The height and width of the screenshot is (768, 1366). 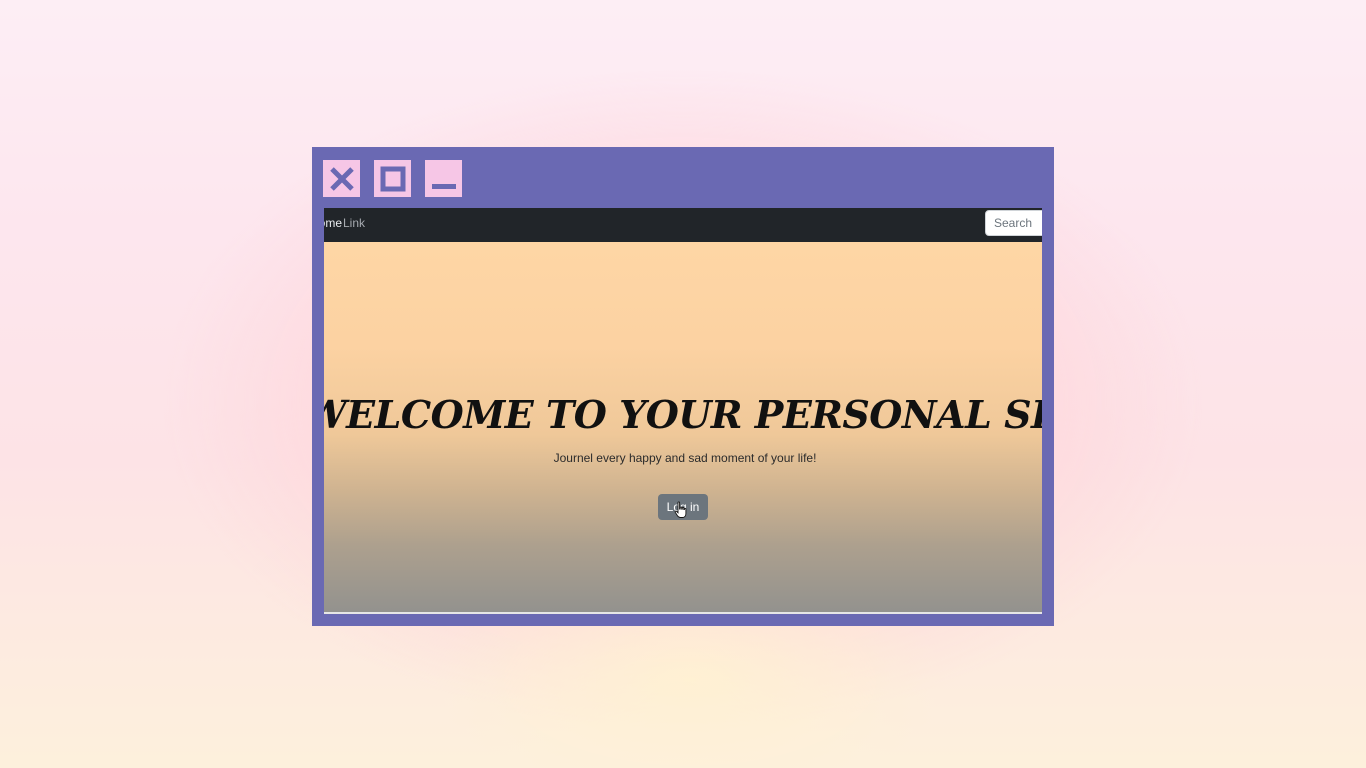 I want to click on search-input, so click(x=1013, y=223).